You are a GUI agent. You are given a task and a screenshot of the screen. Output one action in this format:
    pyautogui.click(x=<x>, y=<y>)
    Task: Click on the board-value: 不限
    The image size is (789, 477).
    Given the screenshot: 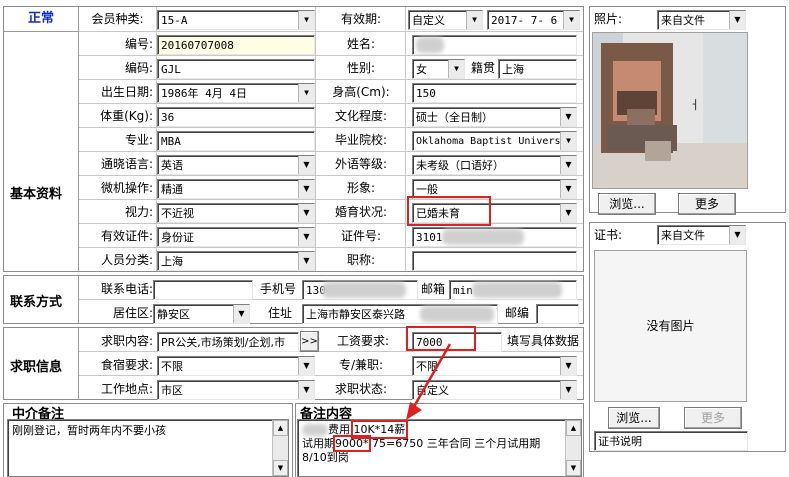 What is the action you would take?
    pyautogui.click(x=172, y=366)
    